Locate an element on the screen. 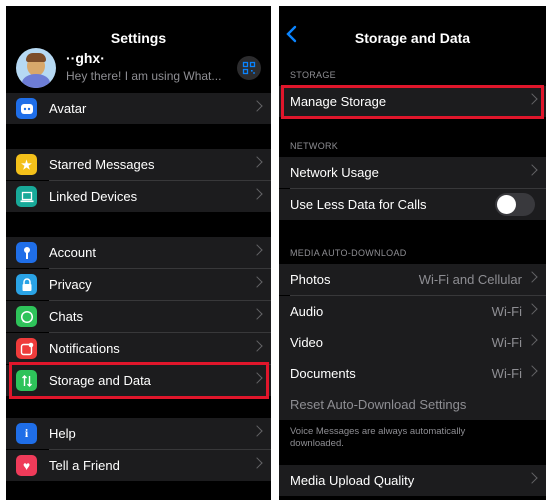 The image size is (552, 500). media-label: Documents is located at coordinates (323, 373).